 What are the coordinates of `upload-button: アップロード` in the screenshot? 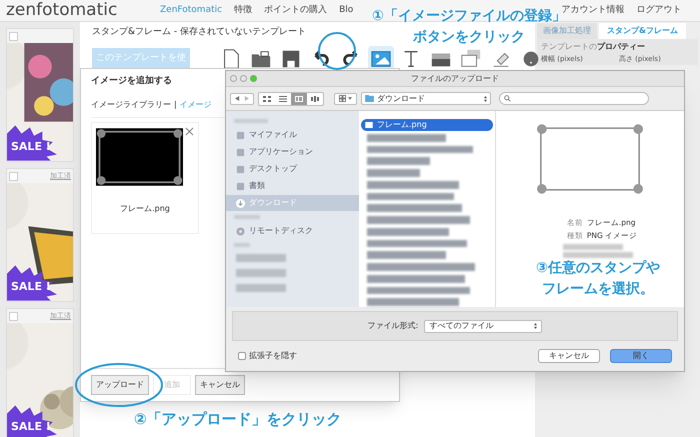 It's located at (120, 385).